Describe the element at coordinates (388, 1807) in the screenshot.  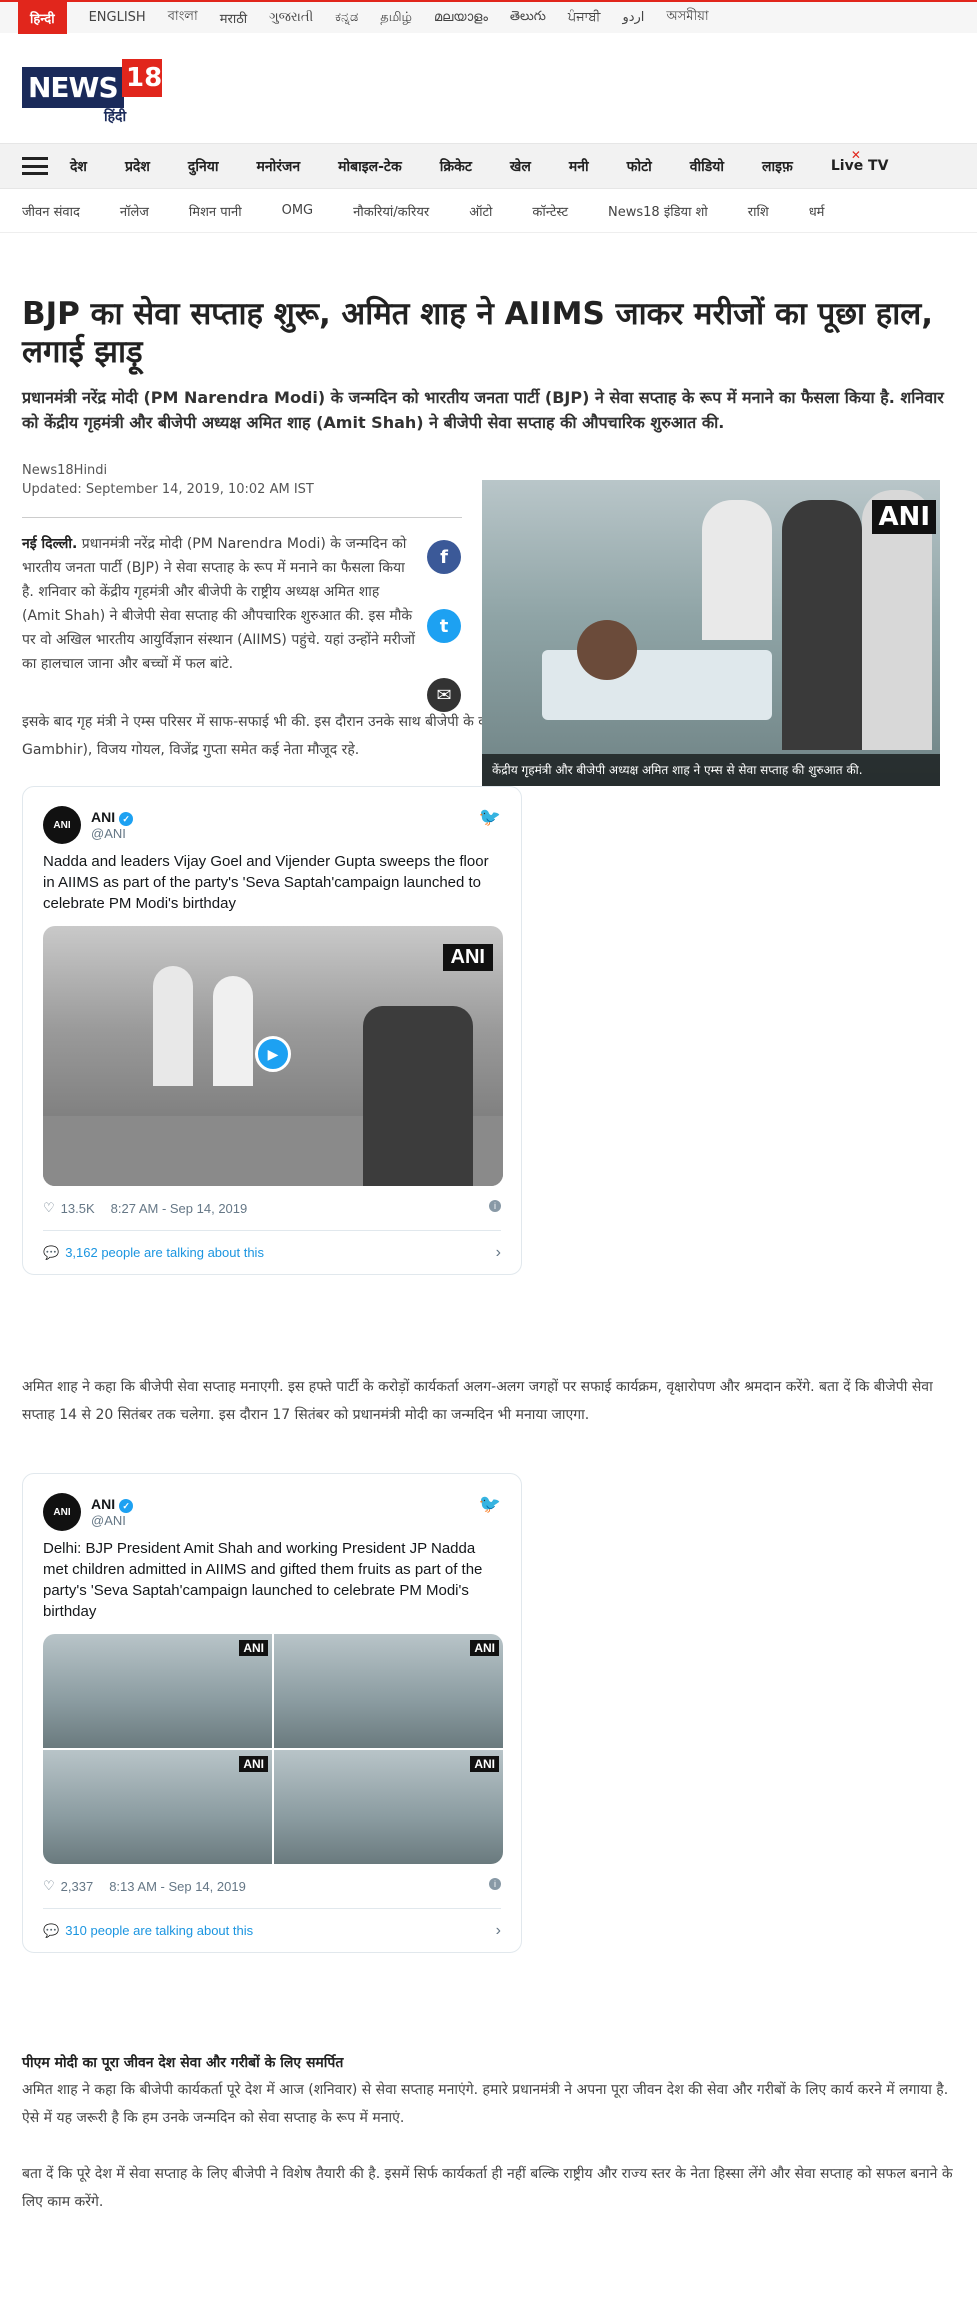
I see `tweet-photo-4: ANI` at that location.